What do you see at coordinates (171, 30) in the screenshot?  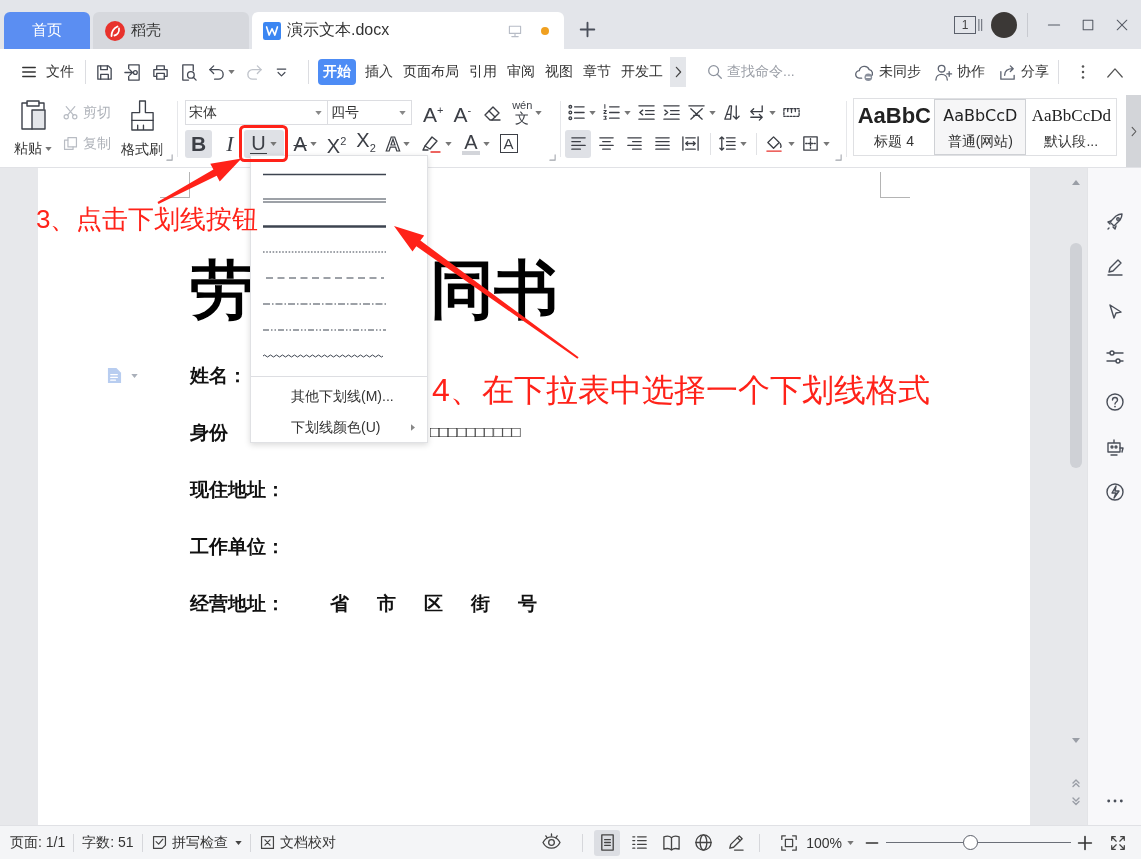 I see `tab: 稻壳` at bounding box center [171, 30].